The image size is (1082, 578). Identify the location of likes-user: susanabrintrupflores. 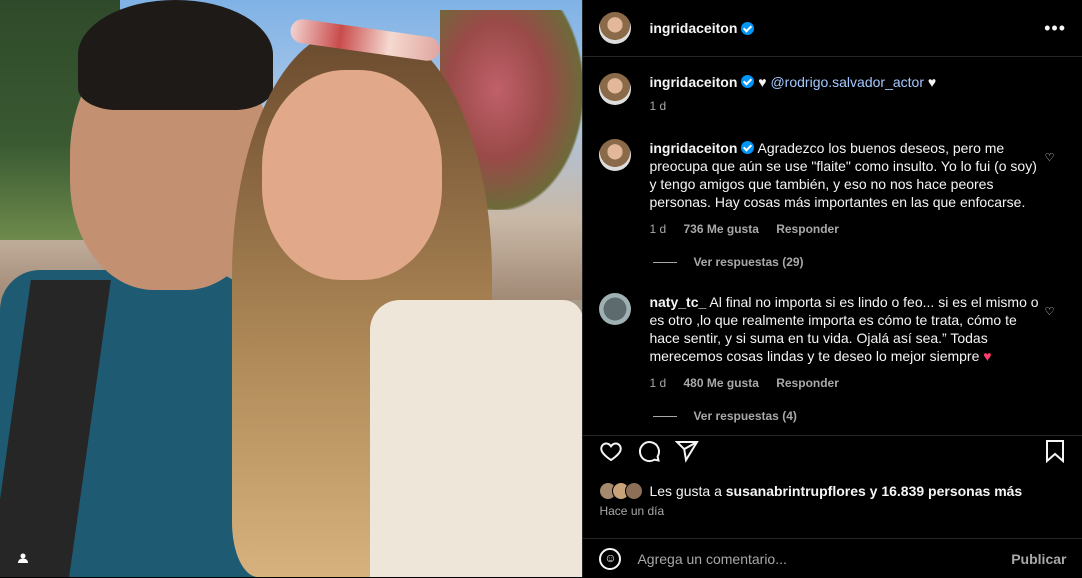
(796, 491).